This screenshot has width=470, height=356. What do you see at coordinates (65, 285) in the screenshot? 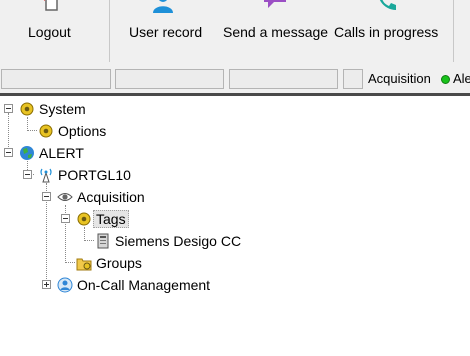
I see `user-circle-icon` at bounding box center [65, 285].